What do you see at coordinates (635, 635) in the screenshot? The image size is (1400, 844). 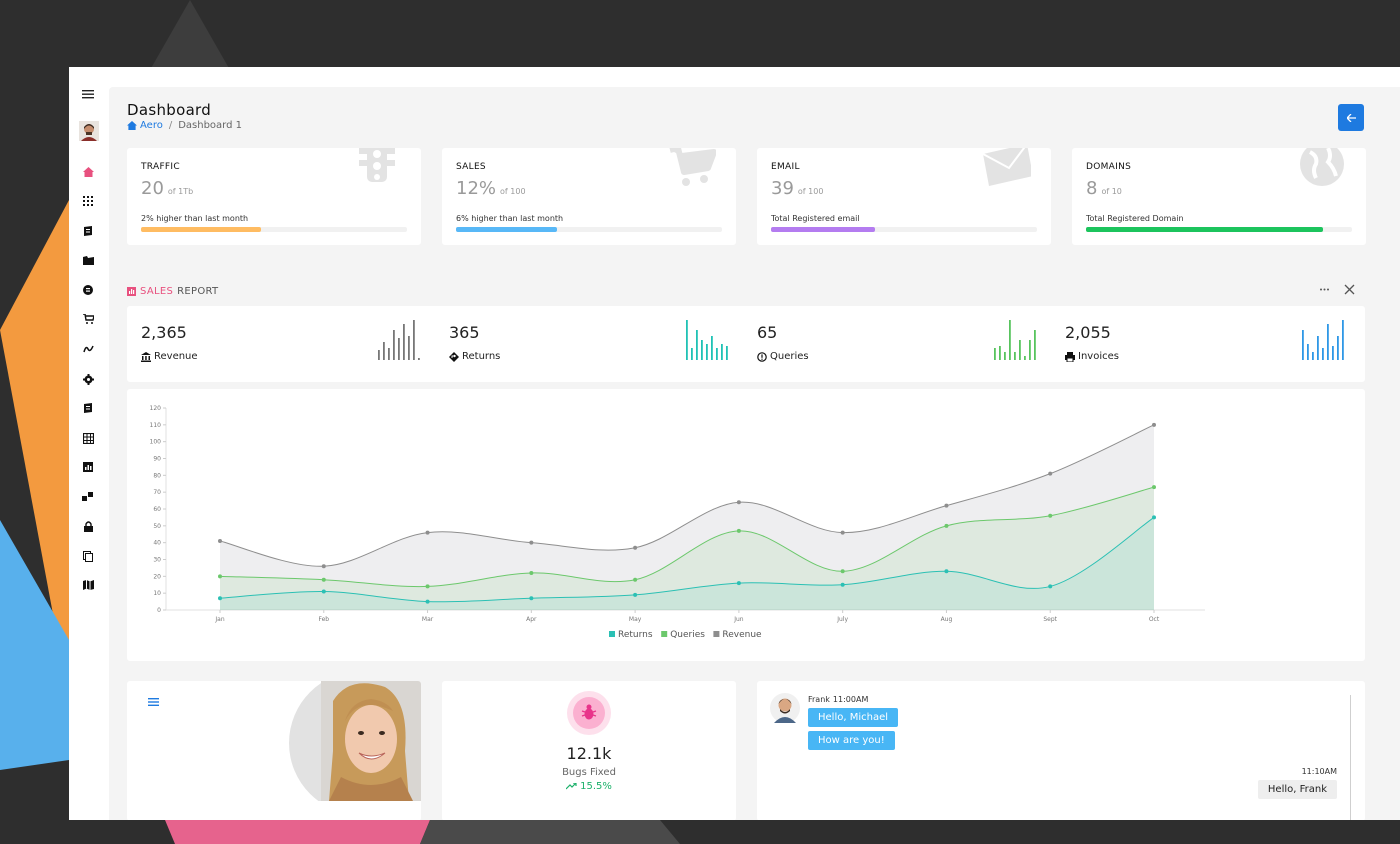 I see `legend-label: Returns` at bounding box center [635, 635].